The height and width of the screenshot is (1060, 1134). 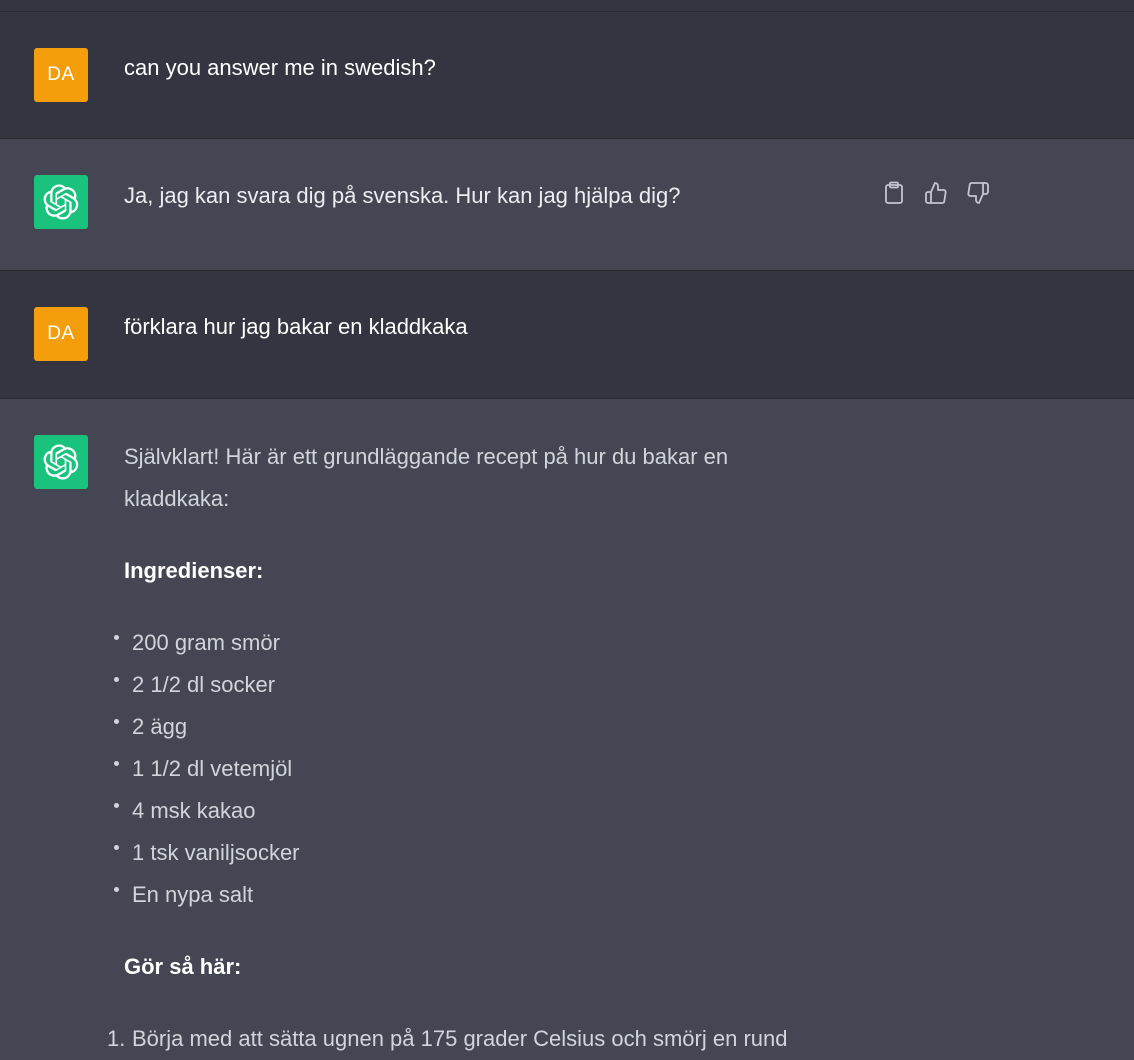 I want to click on ingredient-item: 4 msk kakao, so click(x=469, y=811).